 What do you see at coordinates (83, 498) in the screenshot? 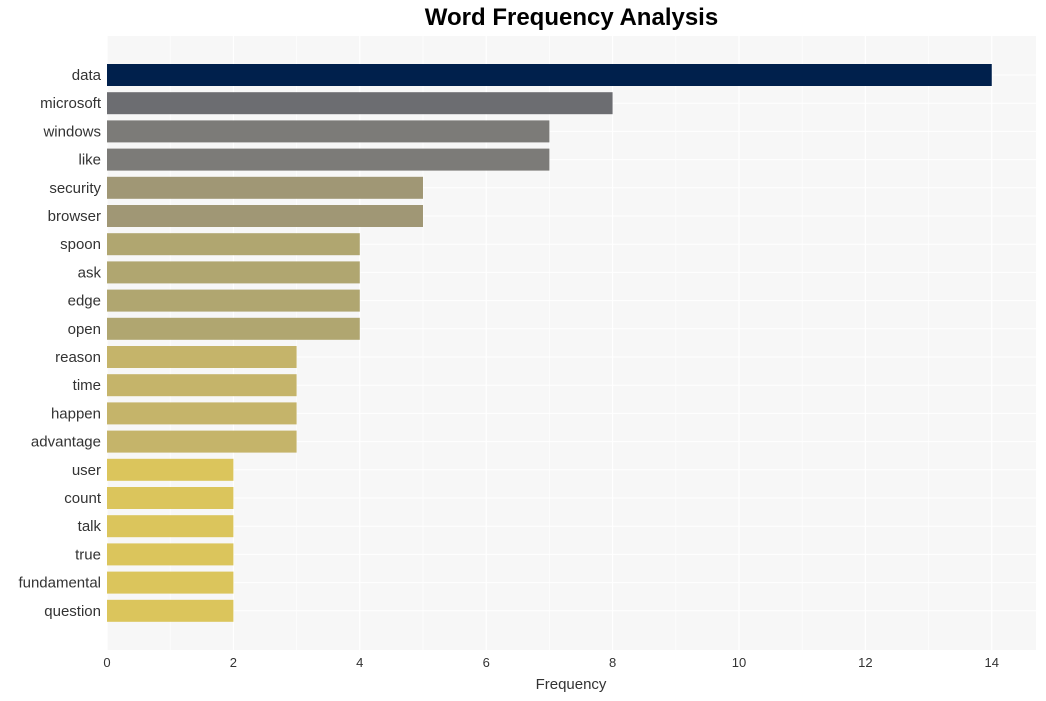
I see `y-tick-label: count` at bounding box center [83, 498].